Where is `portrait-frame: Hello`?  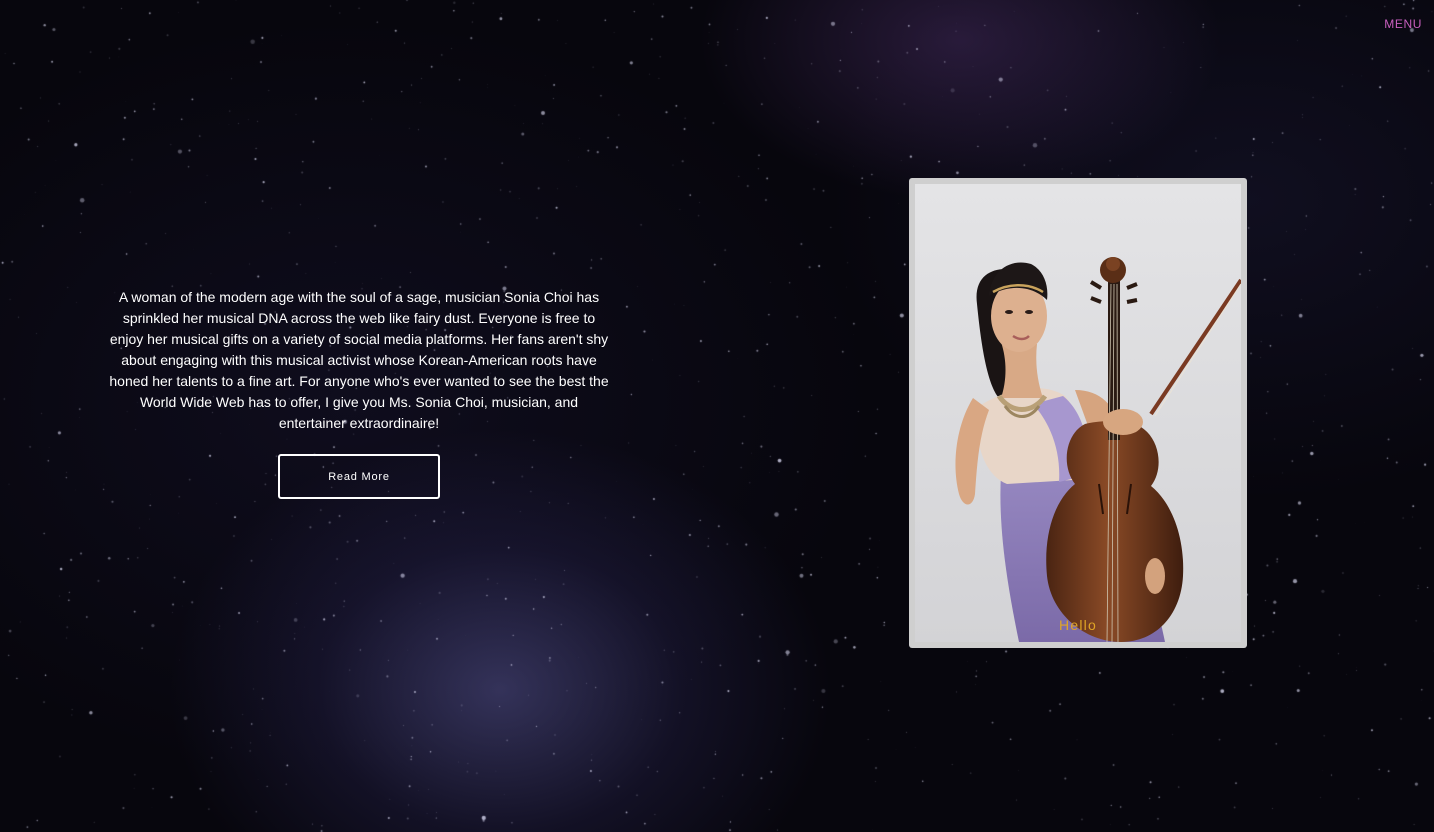 portrait-frame: Hello is located at coordinates (1078, 413).